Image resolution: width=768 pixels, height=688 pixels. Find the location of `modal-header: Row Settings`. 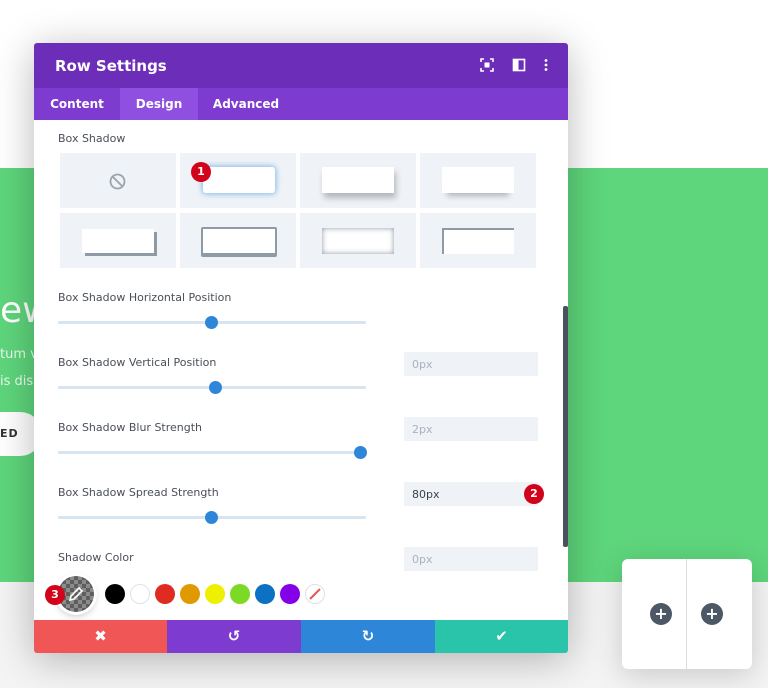

modal-header: Row Settings is located at coordinates (301, 65).